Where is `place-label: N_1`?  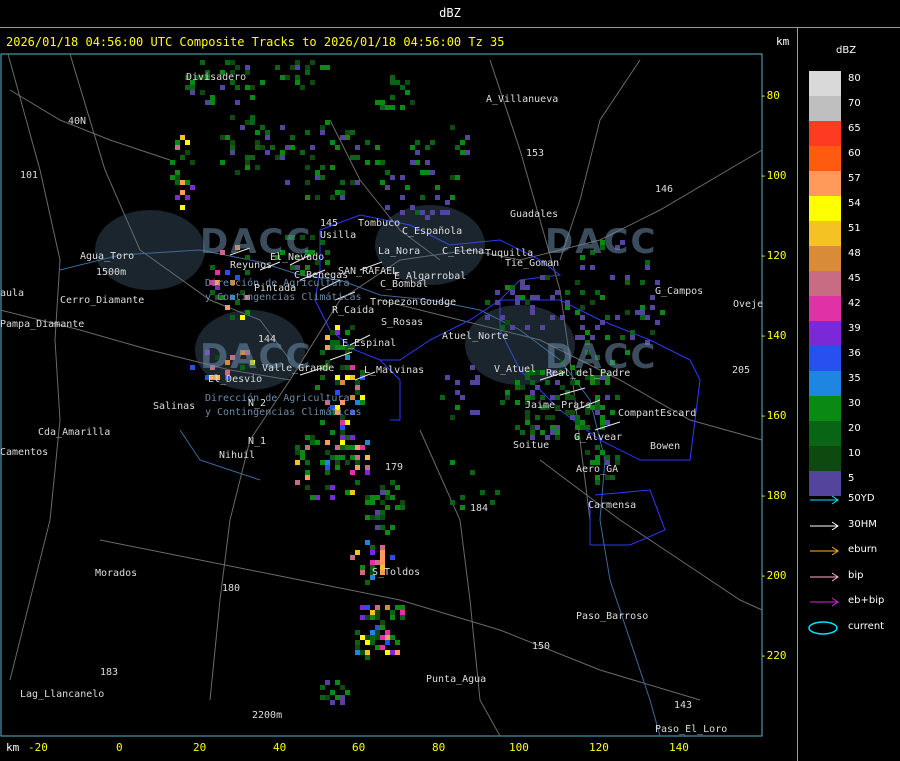
place-label: N_1 is located at coordinates (257, 441).